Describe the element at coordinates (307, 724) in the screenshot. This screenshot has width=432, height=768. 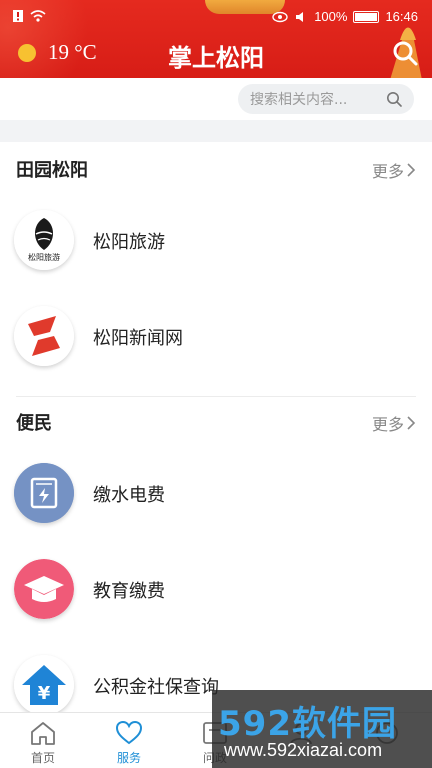
I see `watermark-logo: 592软件园` at that location.